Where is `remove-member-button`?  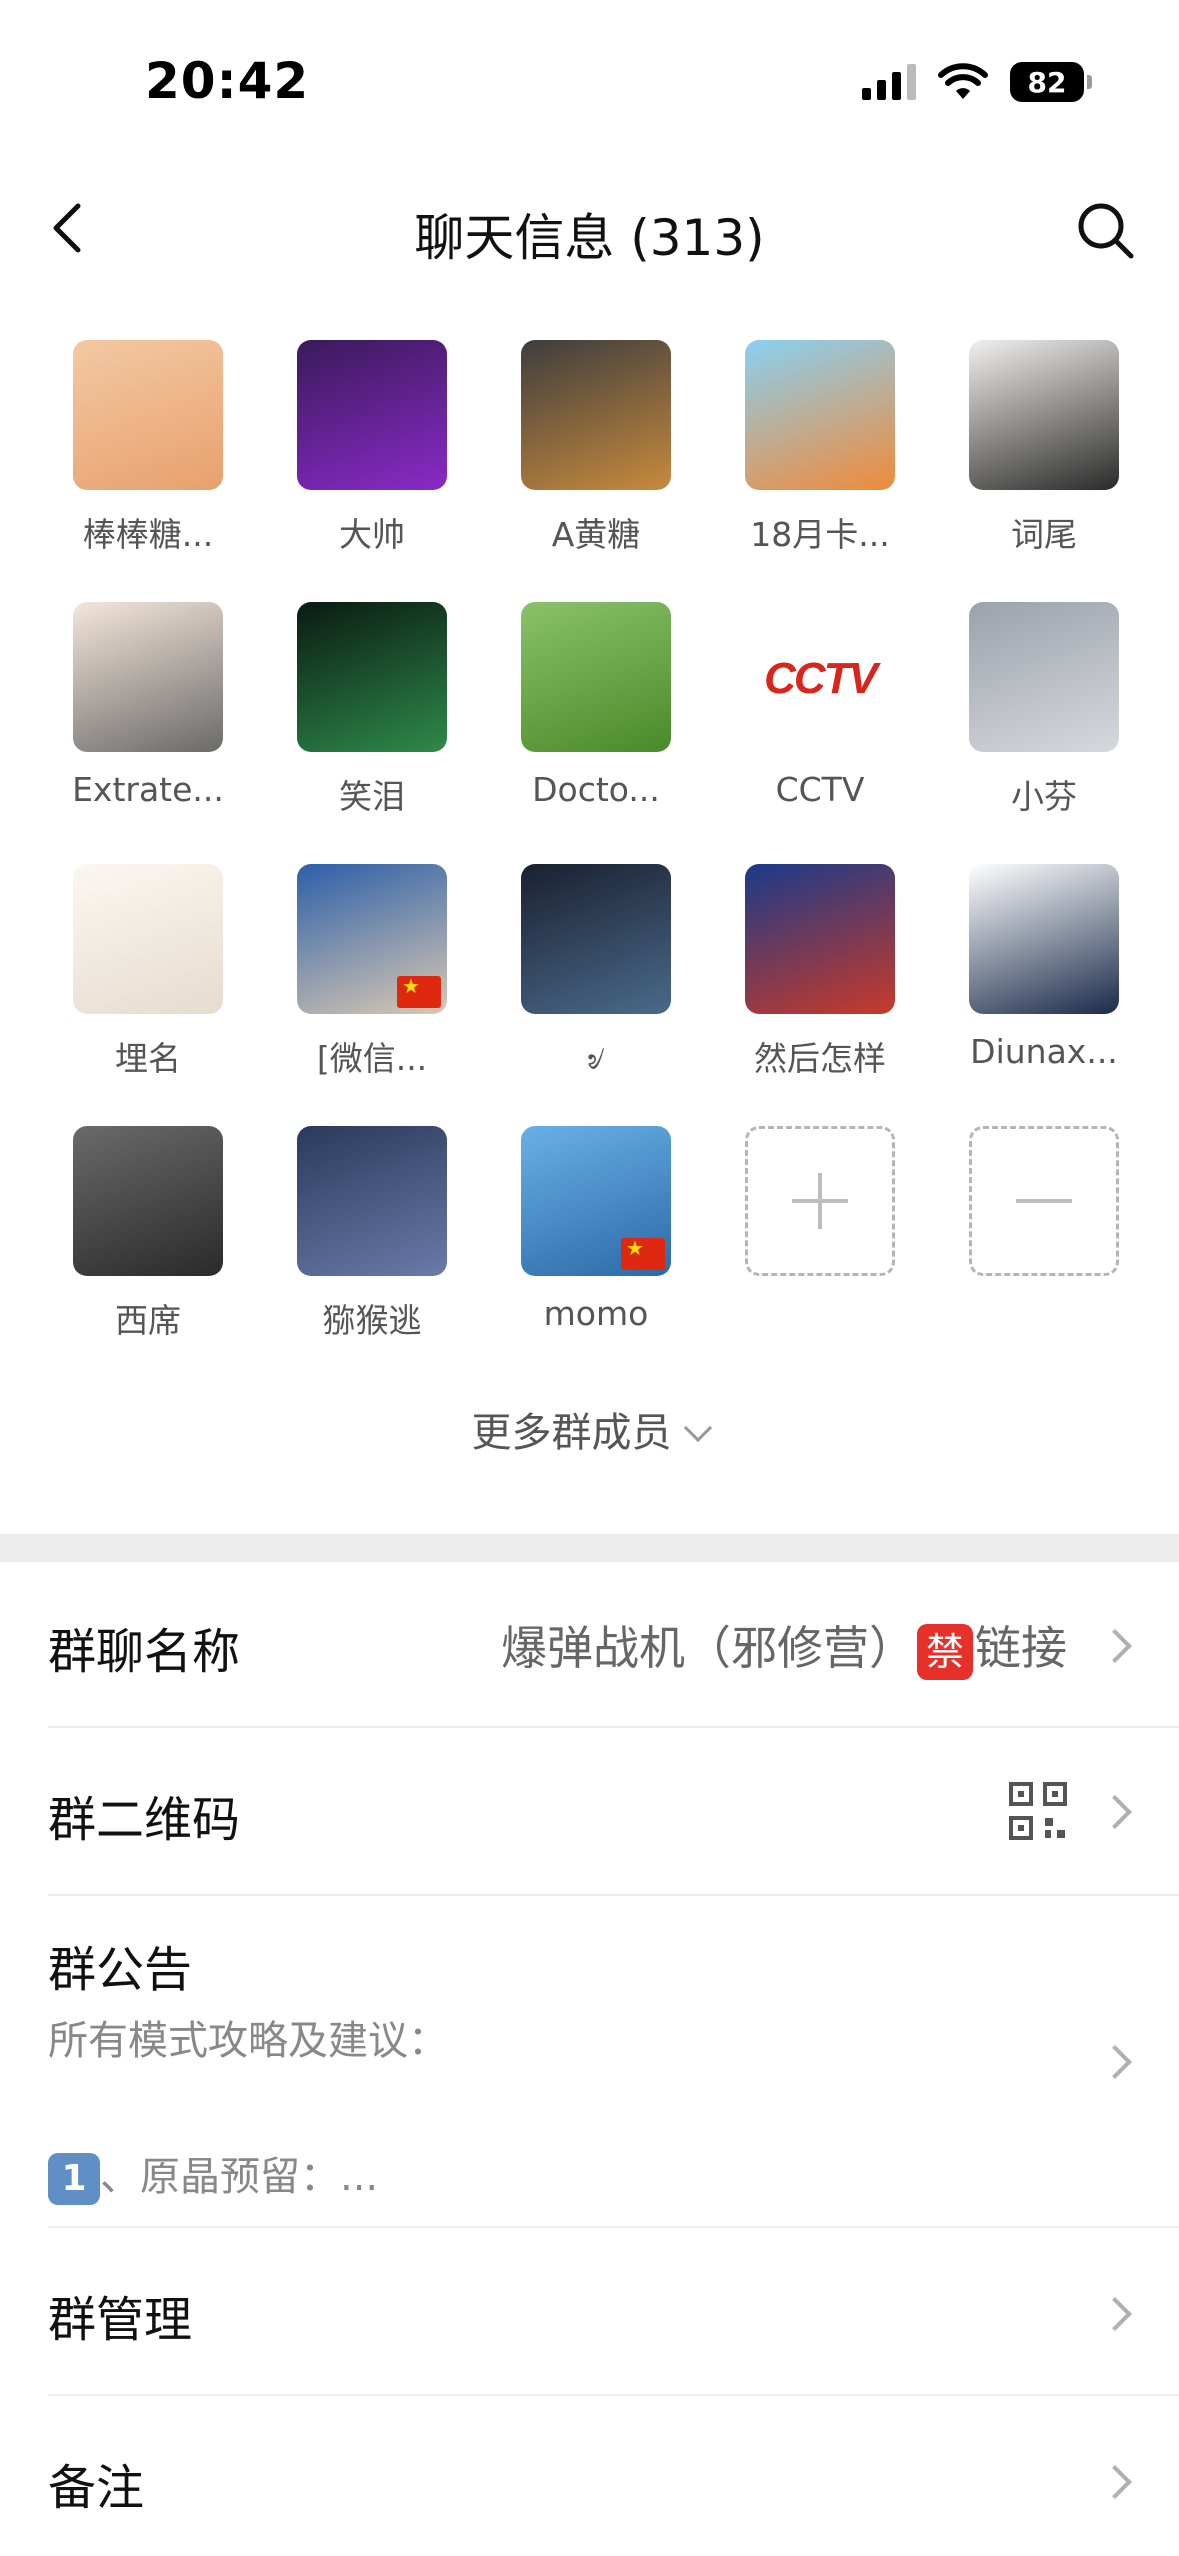
remove-member-button is located at coordinates (1044, 1246).